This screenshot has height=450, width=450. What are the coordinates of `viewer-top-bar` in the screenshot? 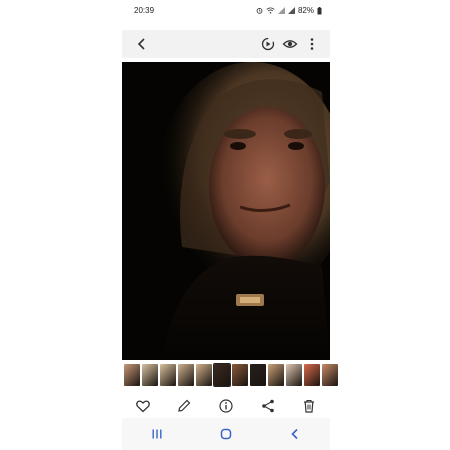 It's located at (226, 44).